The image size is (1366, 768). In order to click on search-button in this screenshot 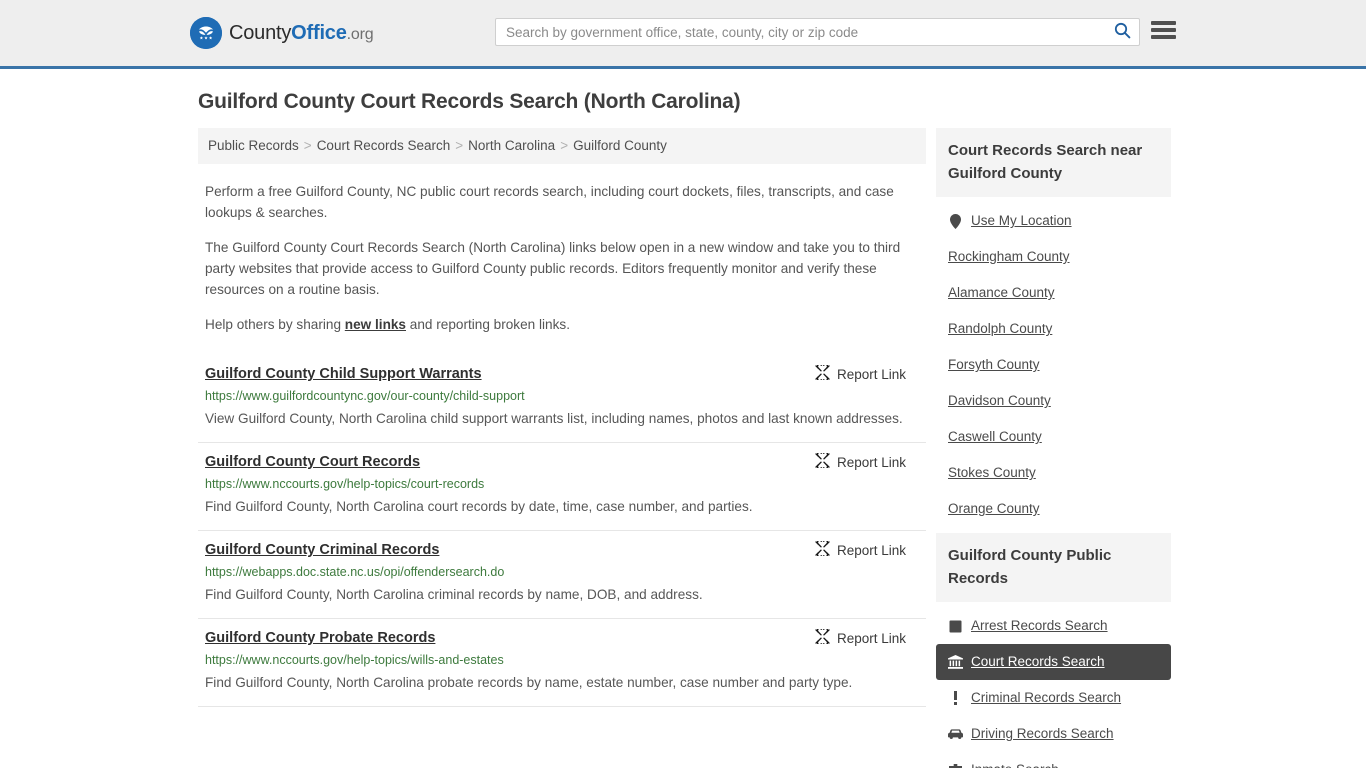, I will do `click(1122, 32)`.